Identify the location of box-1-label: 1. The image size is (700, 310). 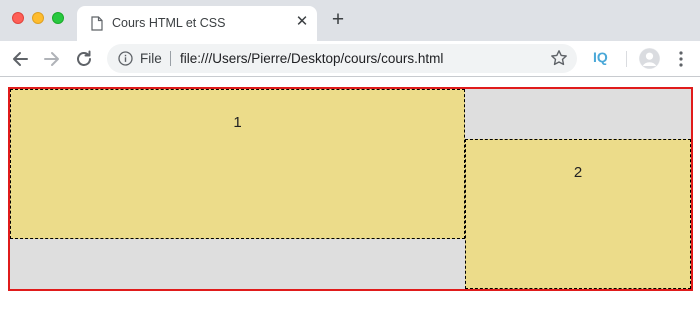
(237, 122).